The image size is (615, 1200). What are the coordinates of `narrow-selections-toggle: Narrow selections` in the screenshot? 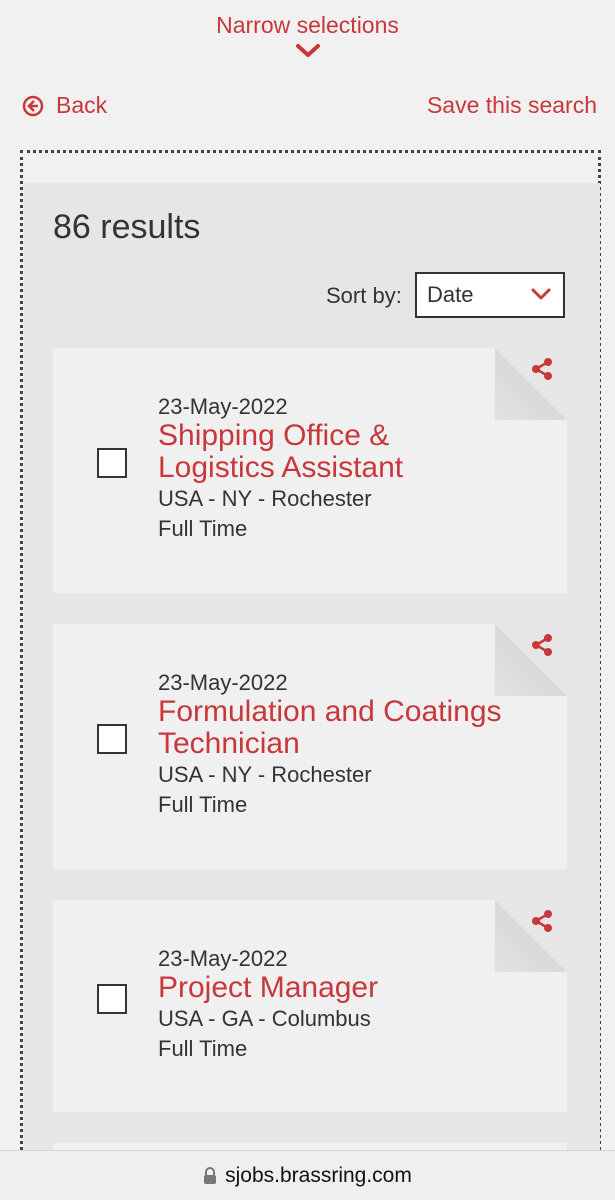 It's located at (307, 35).